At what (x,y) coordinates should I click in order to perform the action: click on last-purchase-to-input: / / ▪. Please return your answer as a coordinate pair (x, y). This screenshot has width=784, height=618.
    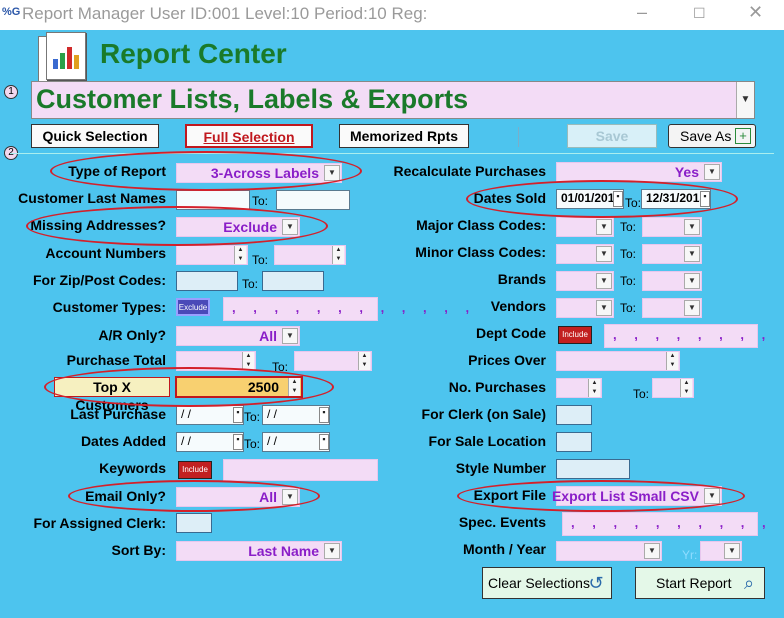
    Looking at the image, I should click on (296, 415).